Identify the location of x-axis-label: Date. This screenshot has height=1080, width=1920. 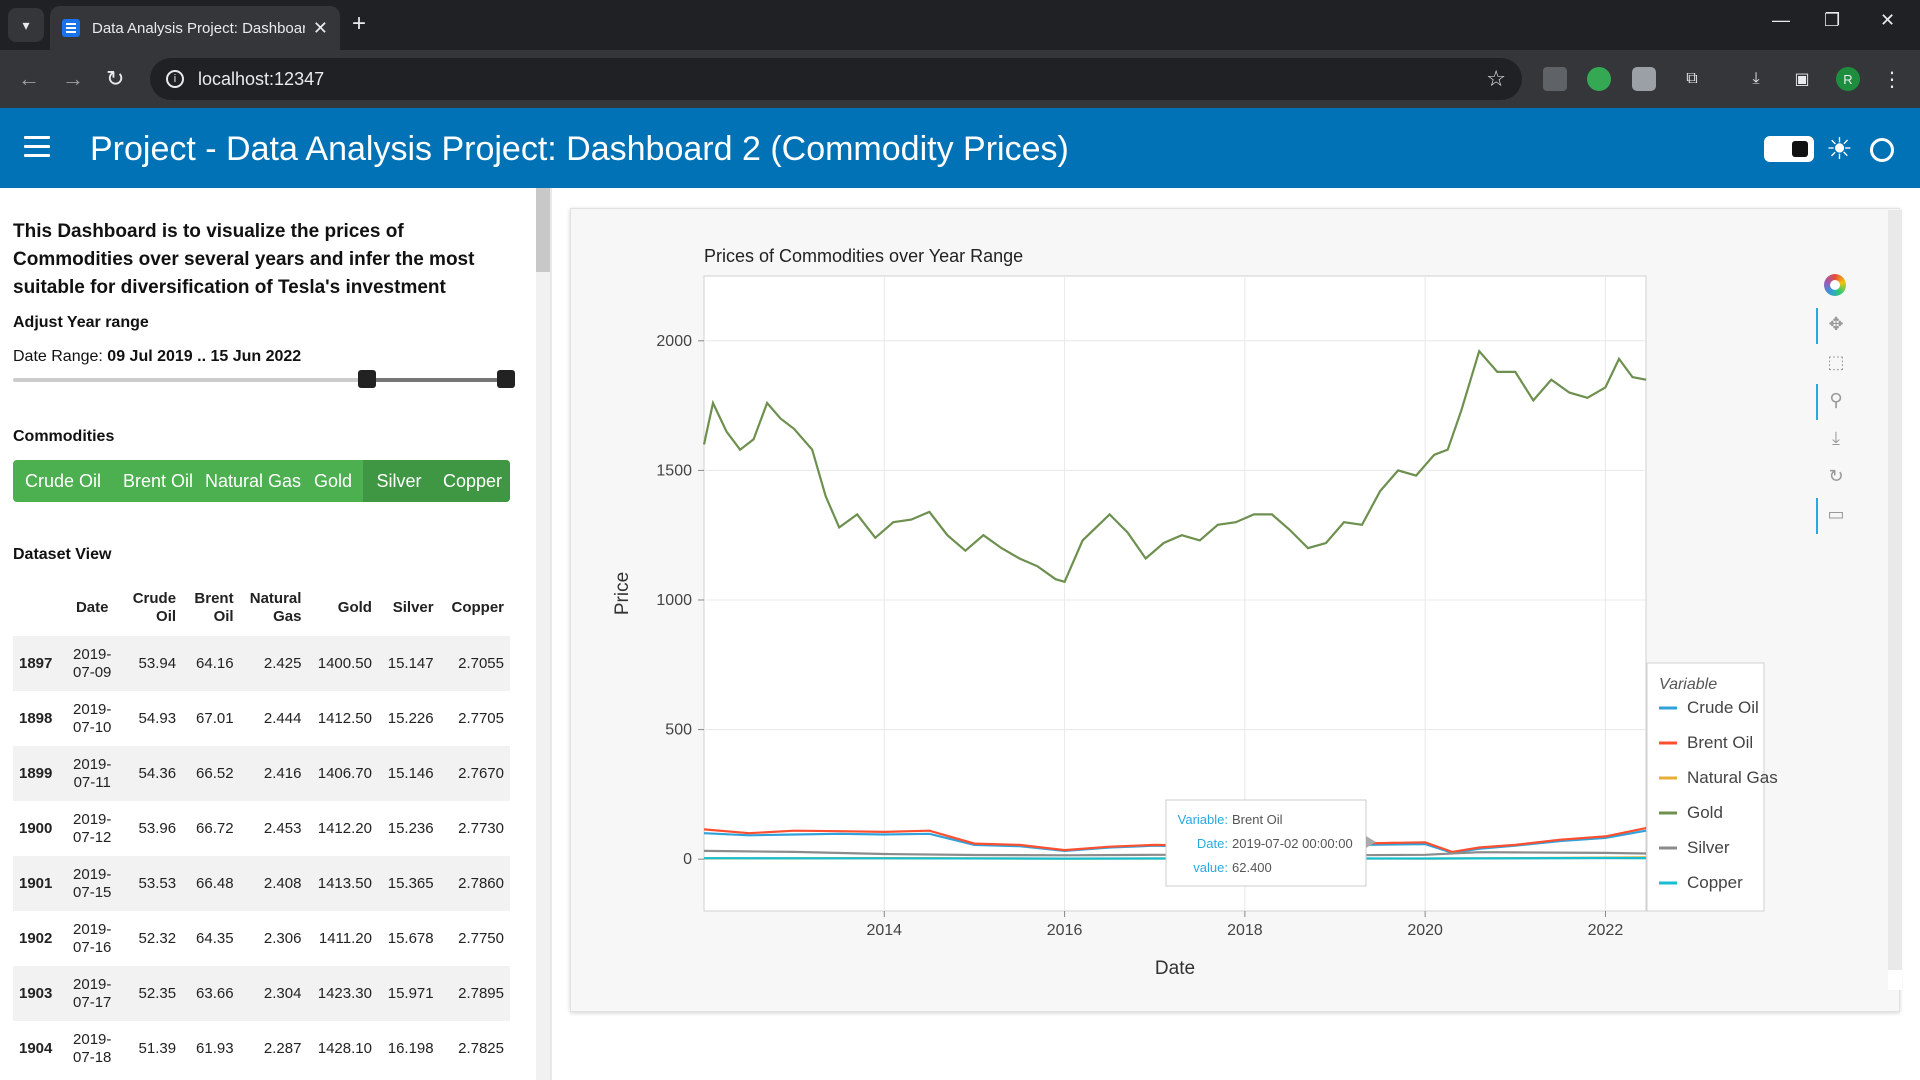
(1175, 968).